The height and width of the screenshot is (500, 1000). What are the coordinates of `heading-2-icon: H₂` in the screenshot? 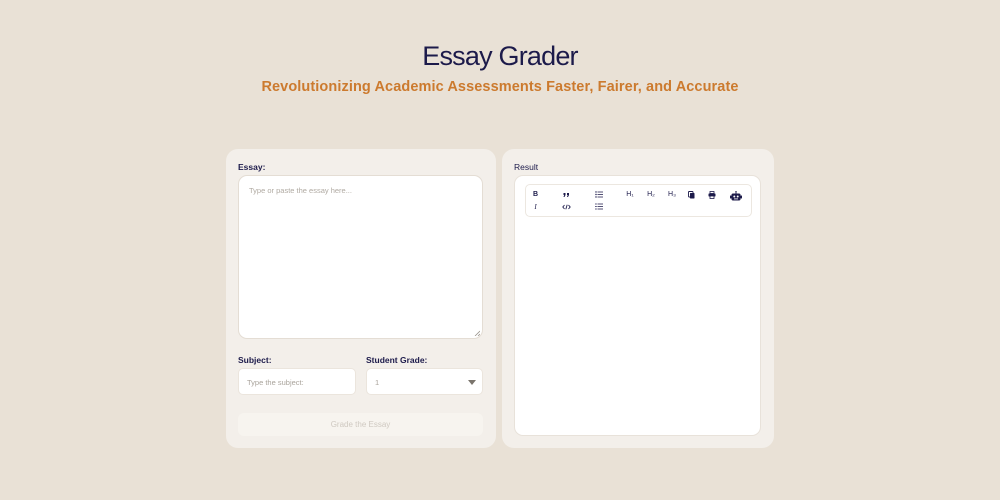 It's located at (651, 194).